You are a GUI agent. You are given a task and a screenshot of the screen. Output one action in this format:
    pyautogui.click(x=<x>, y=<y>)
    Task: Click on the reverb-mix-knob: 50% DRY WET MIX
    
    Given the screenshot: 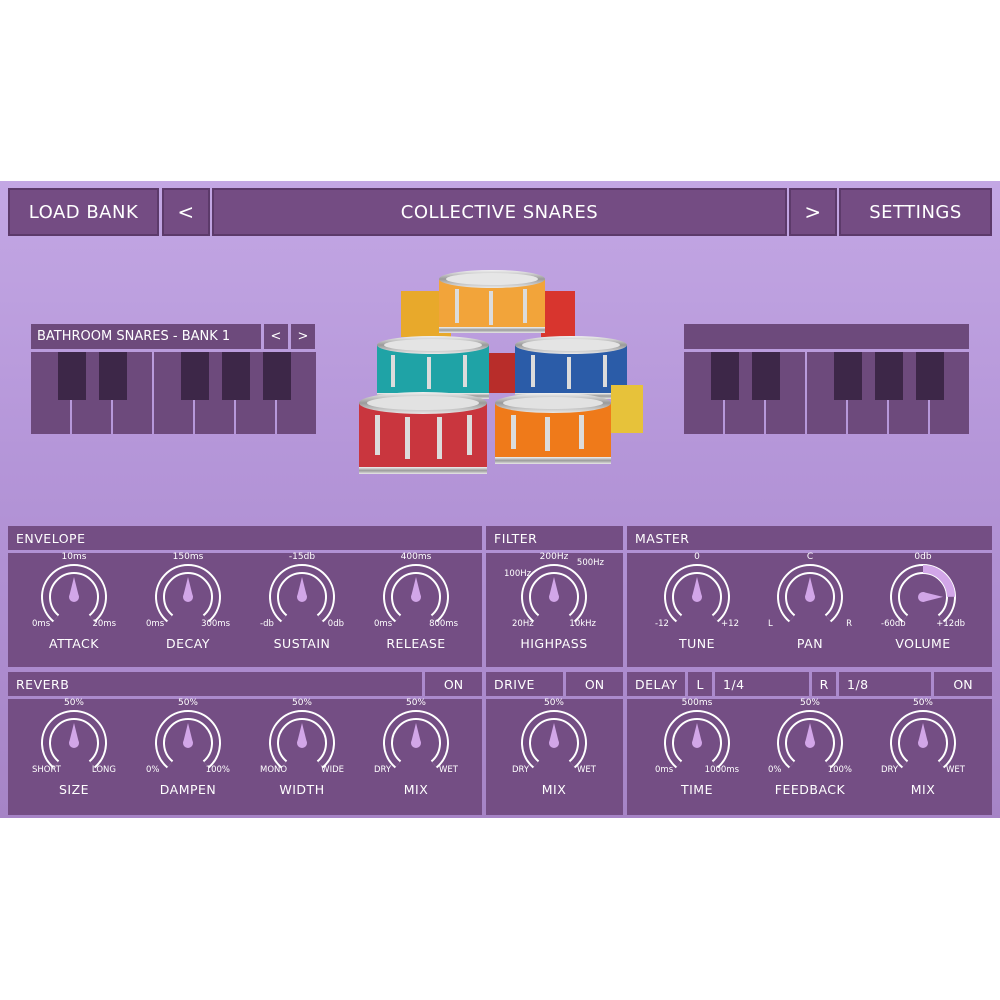 What is the action you would take?
    pyautogui.click(x=416, y=754)
    